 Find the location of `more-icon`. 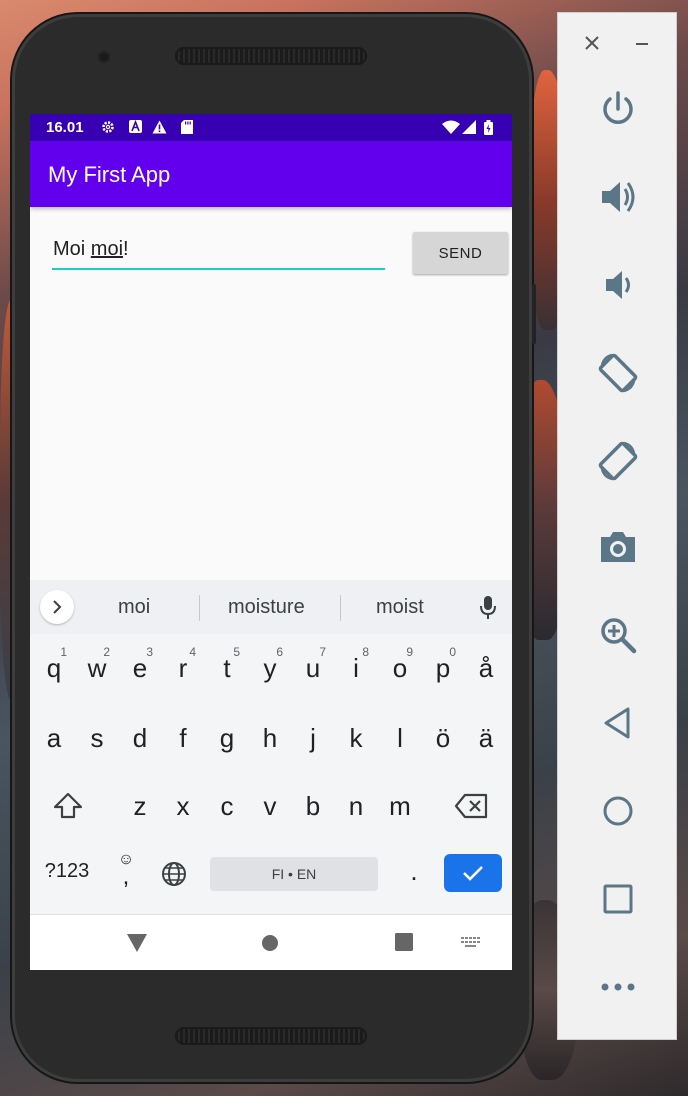

more-icon is located at coordinates (618, 987).